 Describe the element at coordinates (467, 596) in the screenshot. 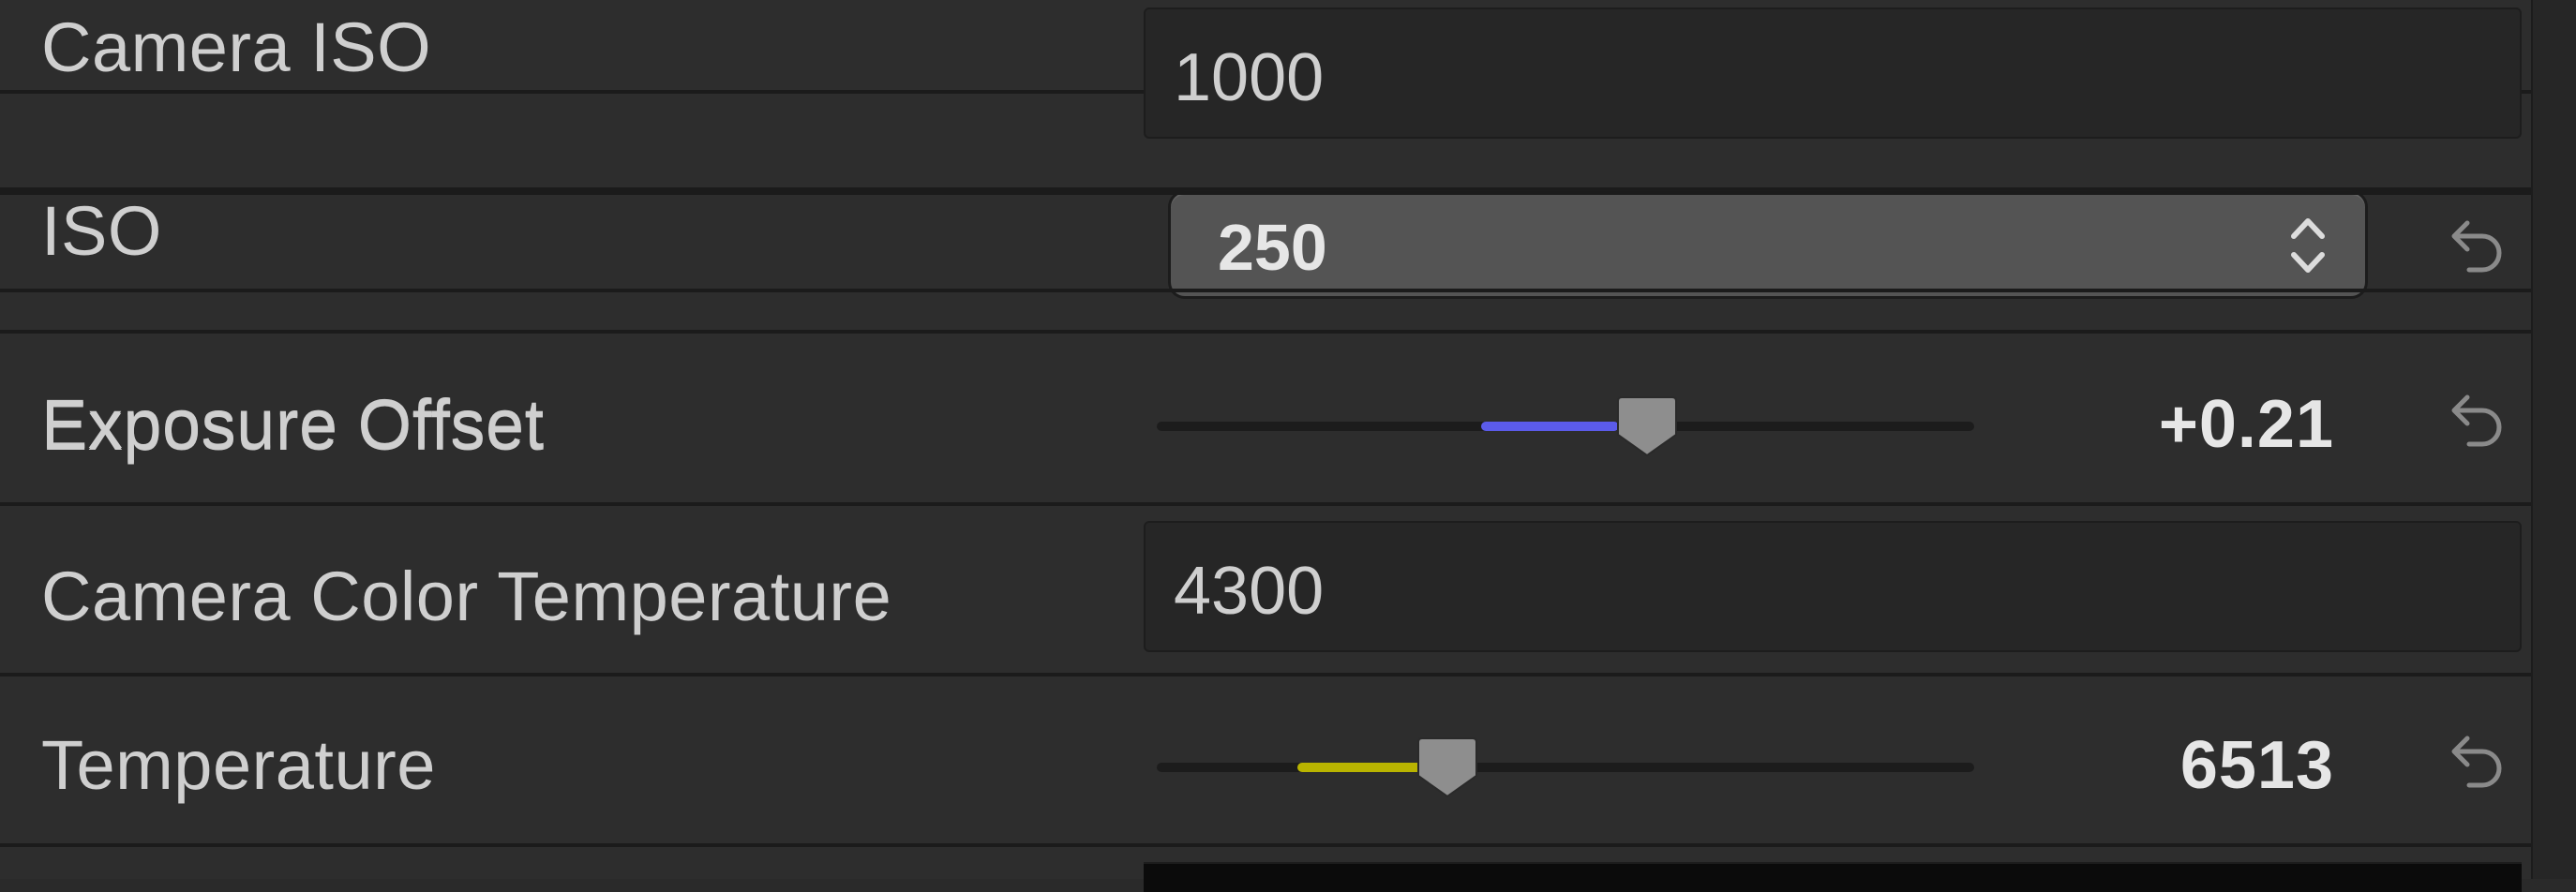

I see `camera-color-temperature-label: Camera Color Temperature` at that location.